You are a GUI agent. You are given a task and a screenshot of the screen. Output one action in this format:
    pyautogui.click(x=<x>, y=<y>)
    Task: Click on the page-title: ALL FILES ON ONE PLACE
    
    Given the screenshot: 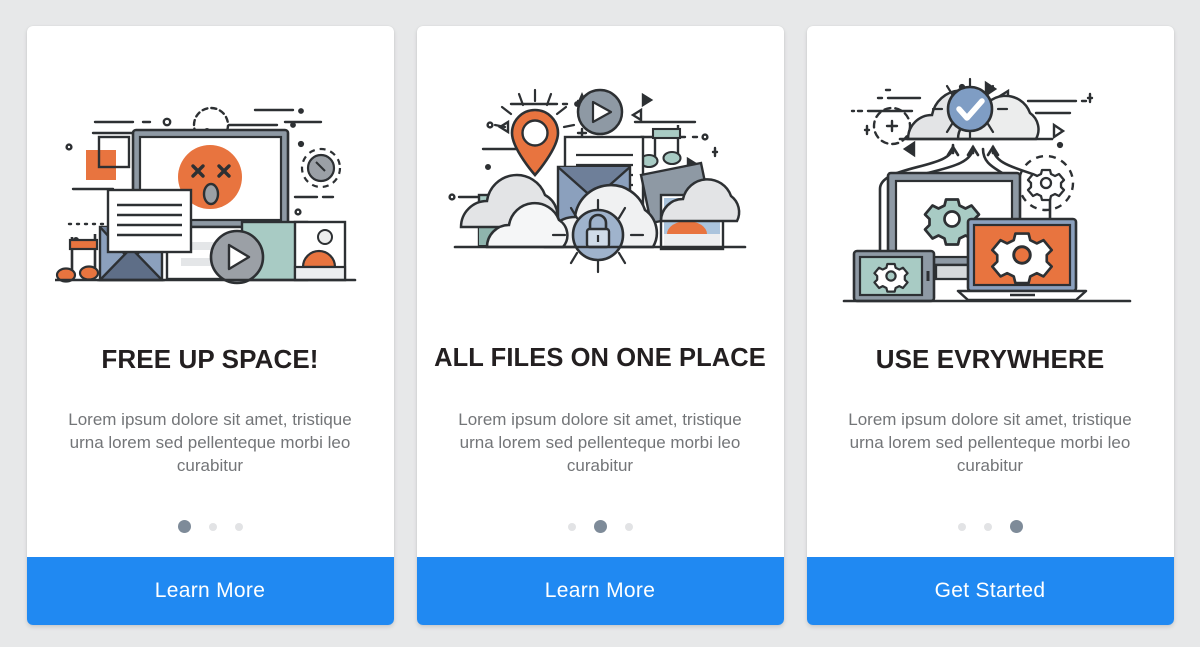 What is the action you would take?
    pyautogui.click(x=600, y=358)
    